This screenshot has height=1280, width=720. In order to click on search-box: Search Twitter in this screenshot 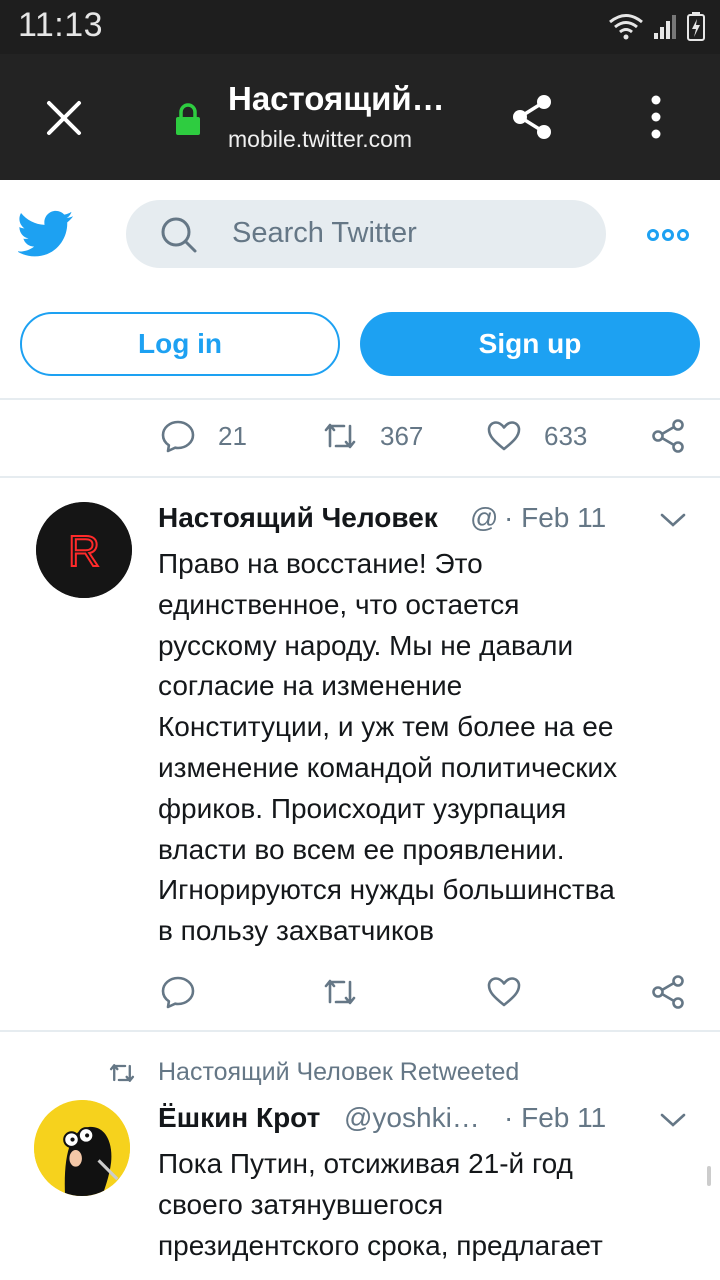, I will do `click(366, 234)`.